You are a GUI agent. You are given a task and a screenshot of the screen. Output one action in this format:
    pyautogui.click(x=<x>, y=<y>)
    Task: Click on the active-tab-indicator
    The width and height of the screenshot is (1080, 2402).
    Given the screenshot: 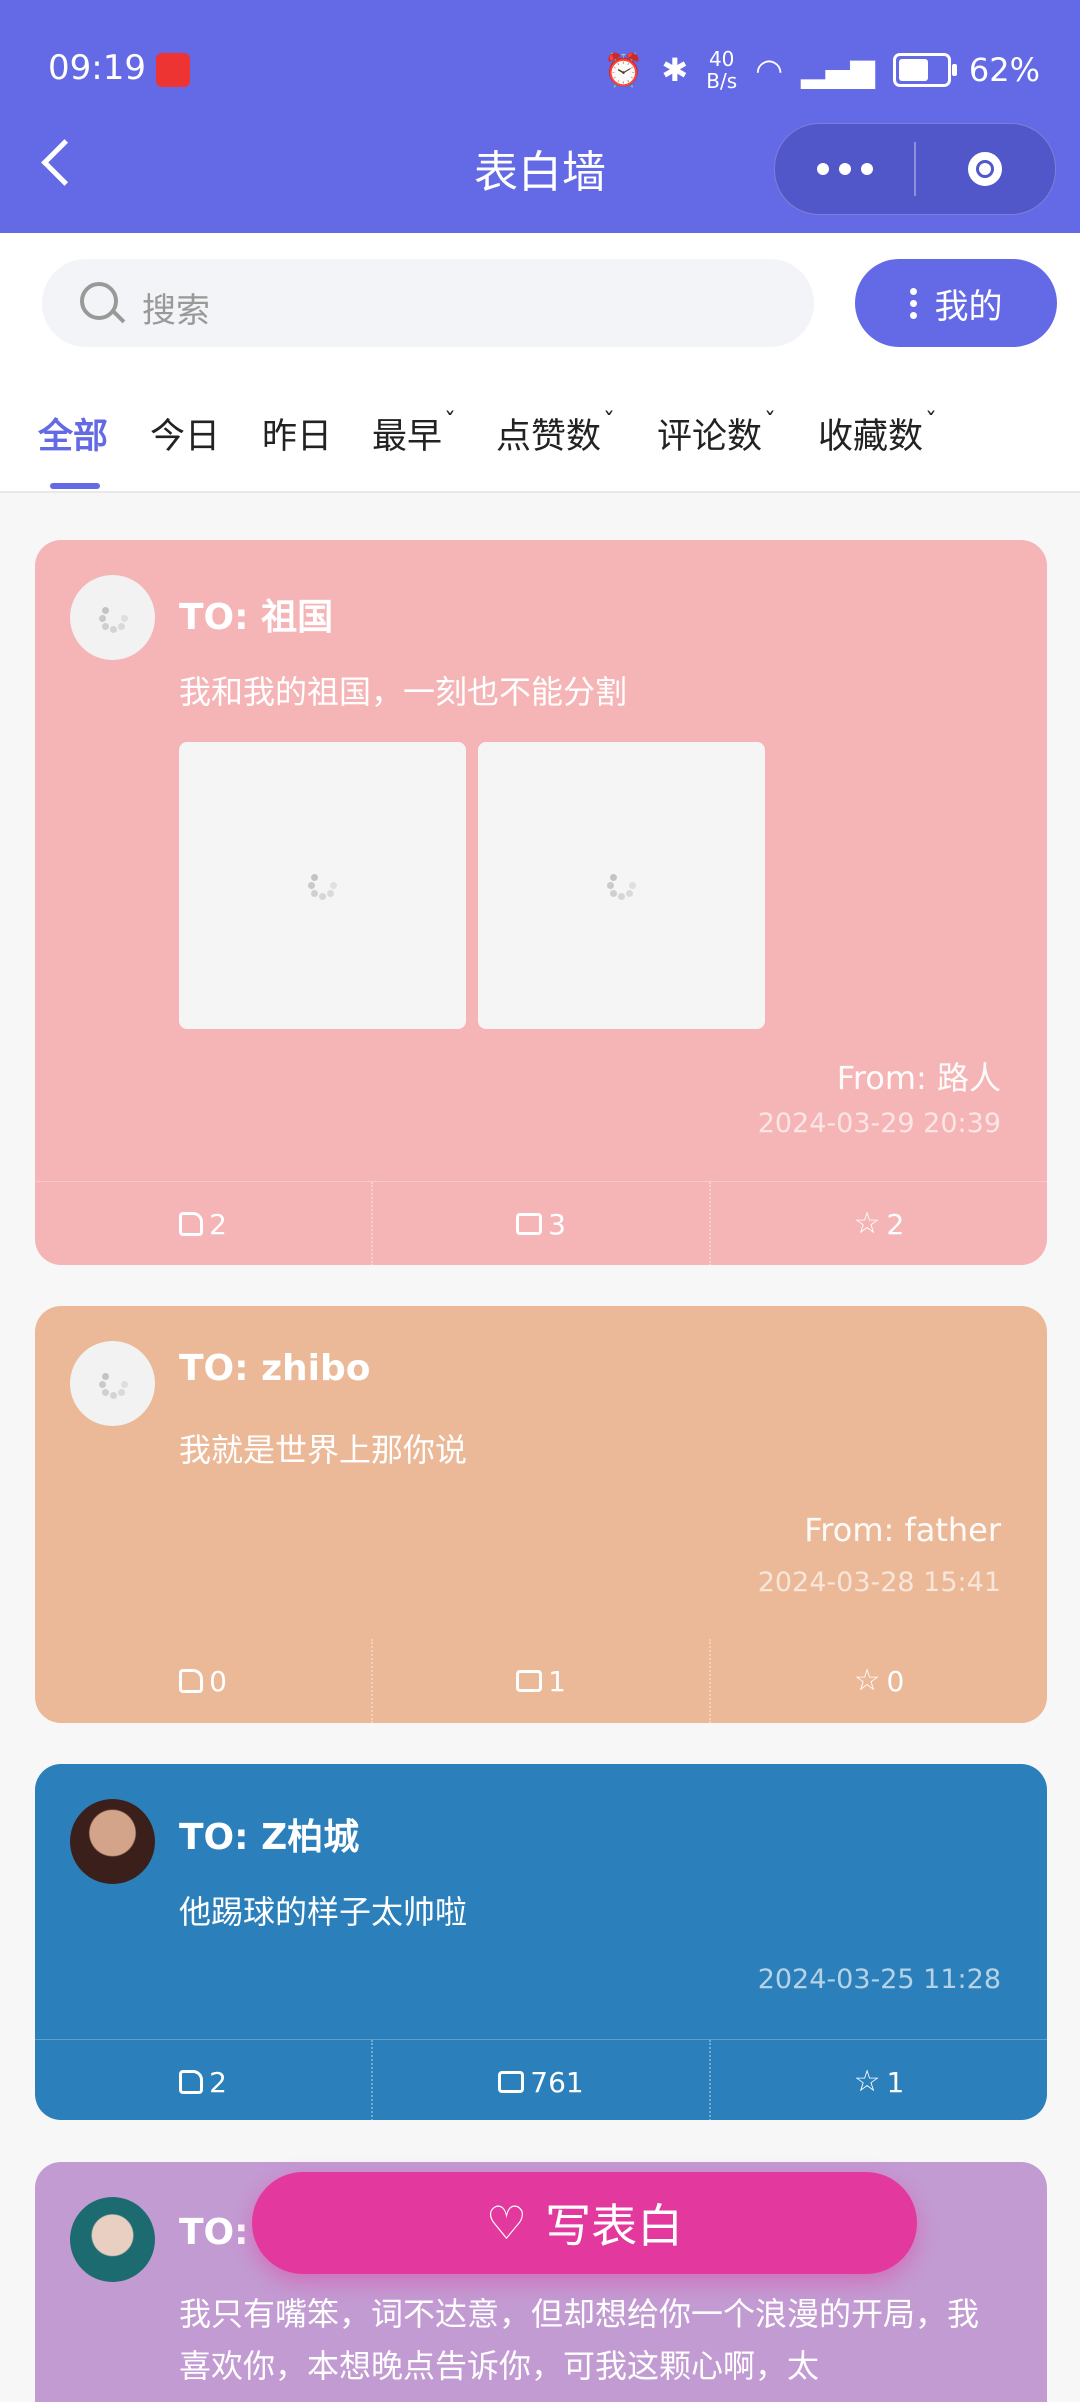 What is the action you would take?
    pyautogui.click(x=75, y=486)
    